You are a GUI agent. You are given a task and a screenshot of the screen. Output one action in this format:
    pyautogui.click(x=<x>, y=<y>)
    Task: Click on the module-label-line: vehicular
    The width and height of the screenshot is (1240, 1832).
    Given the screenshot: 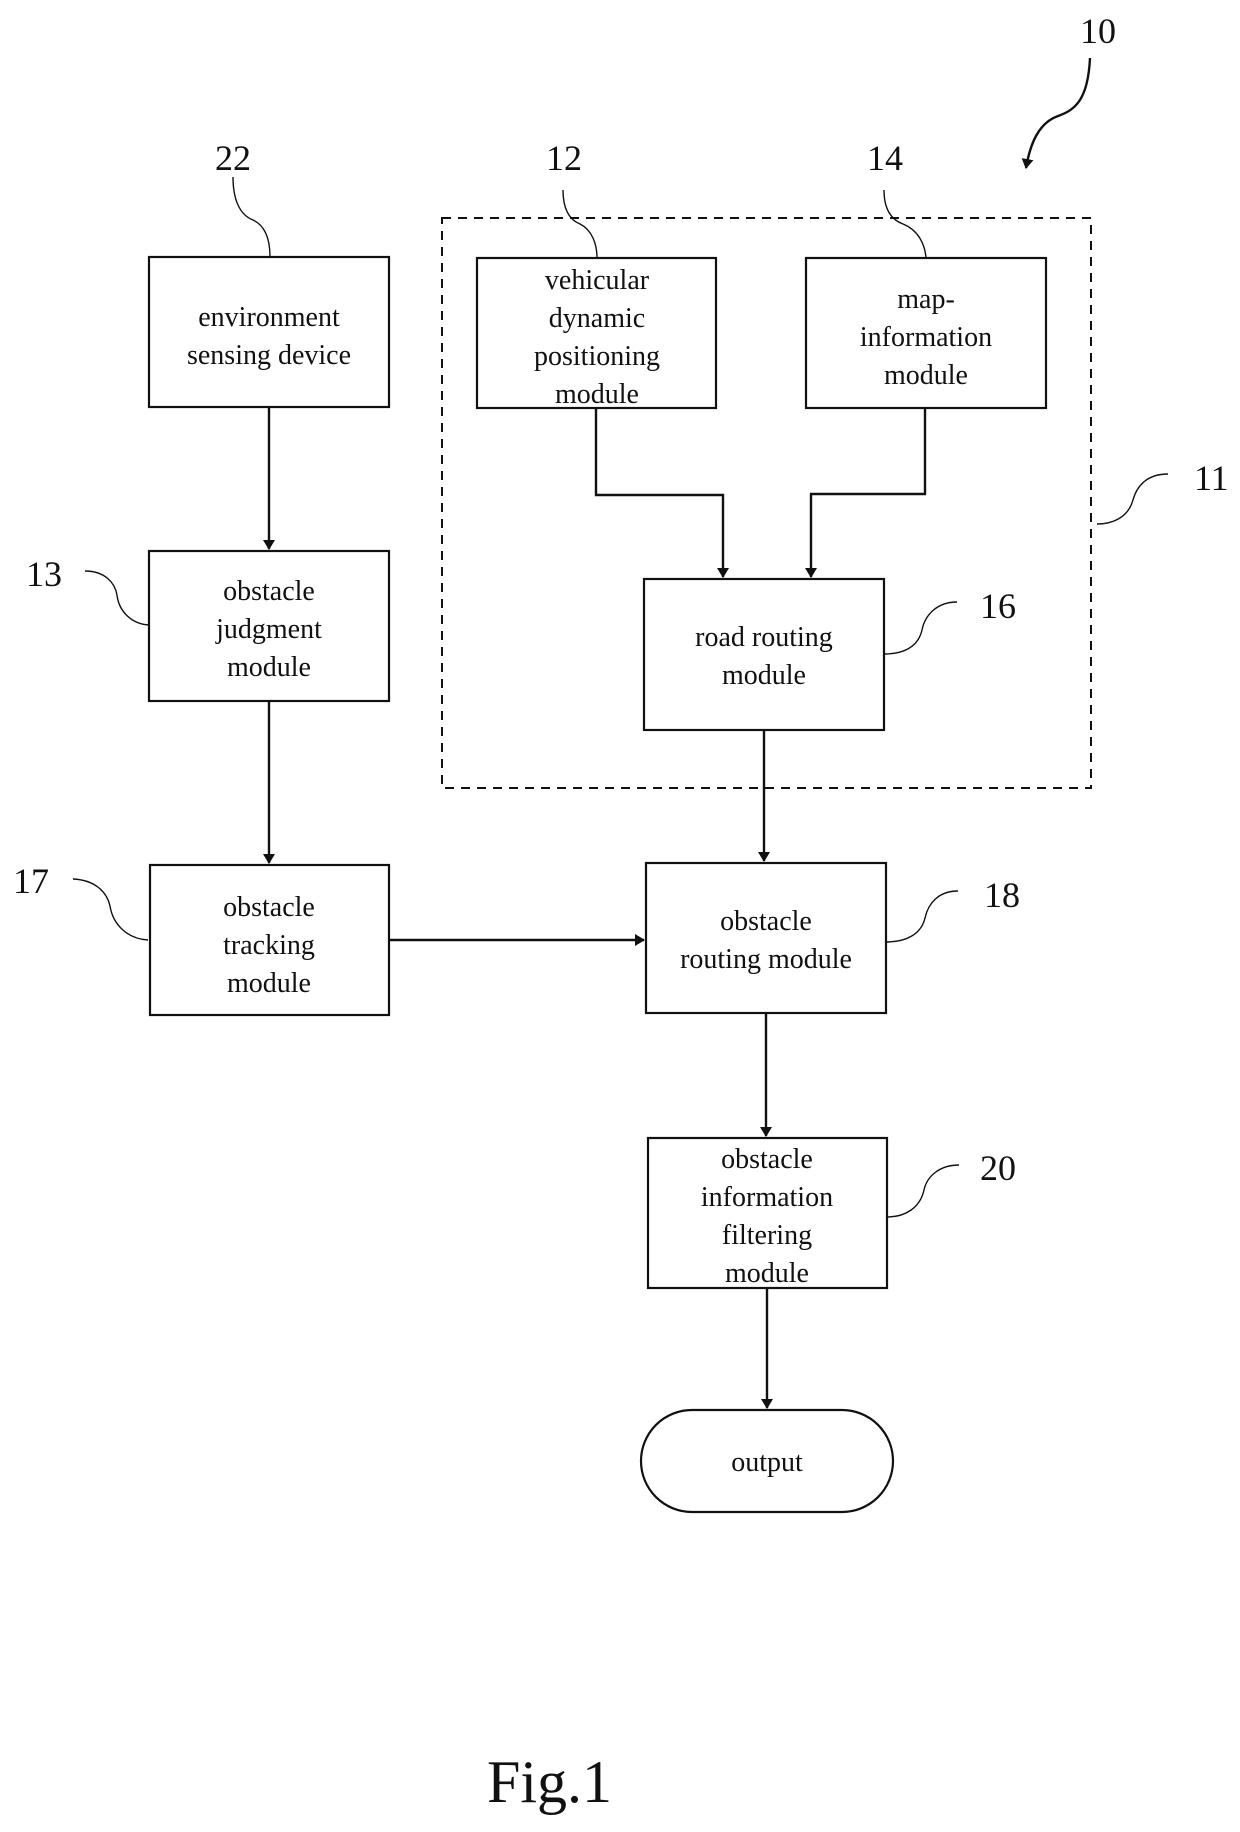 What is the action you would take?
    pyautogui.click(x=597, y=280)
    